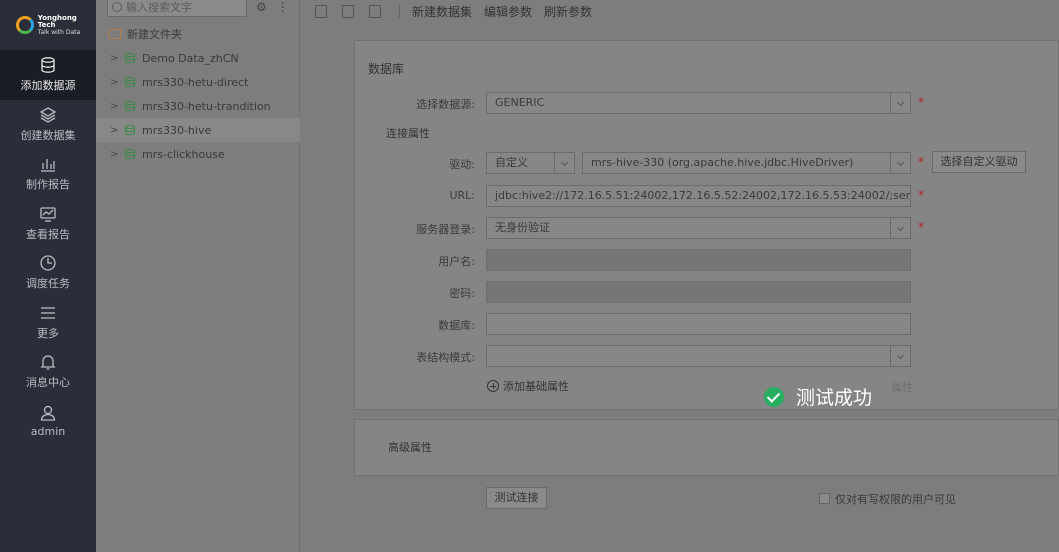 Image resolution: width=1059 pixels, height=552 pixels. What do you see at coordinates (48, 135) in the screenshot?
I see `nav-label: 创建数据集` at bounding box center [48, 135].